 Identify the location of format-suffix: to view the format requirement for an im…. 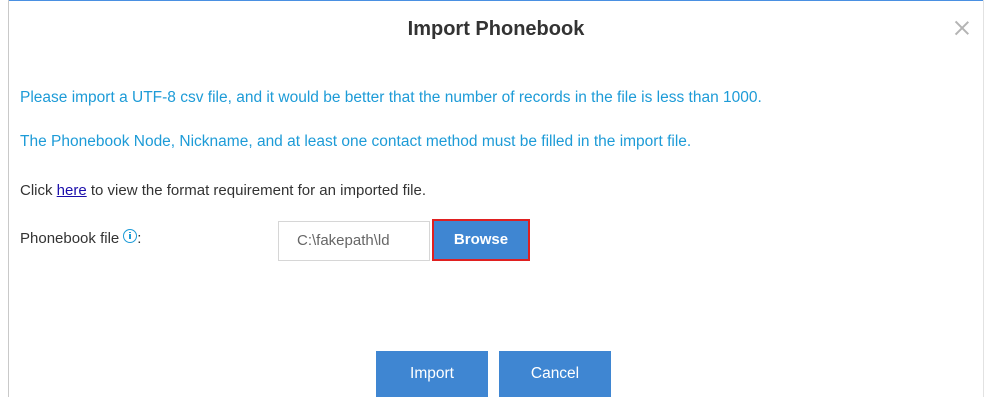
(256, 190).